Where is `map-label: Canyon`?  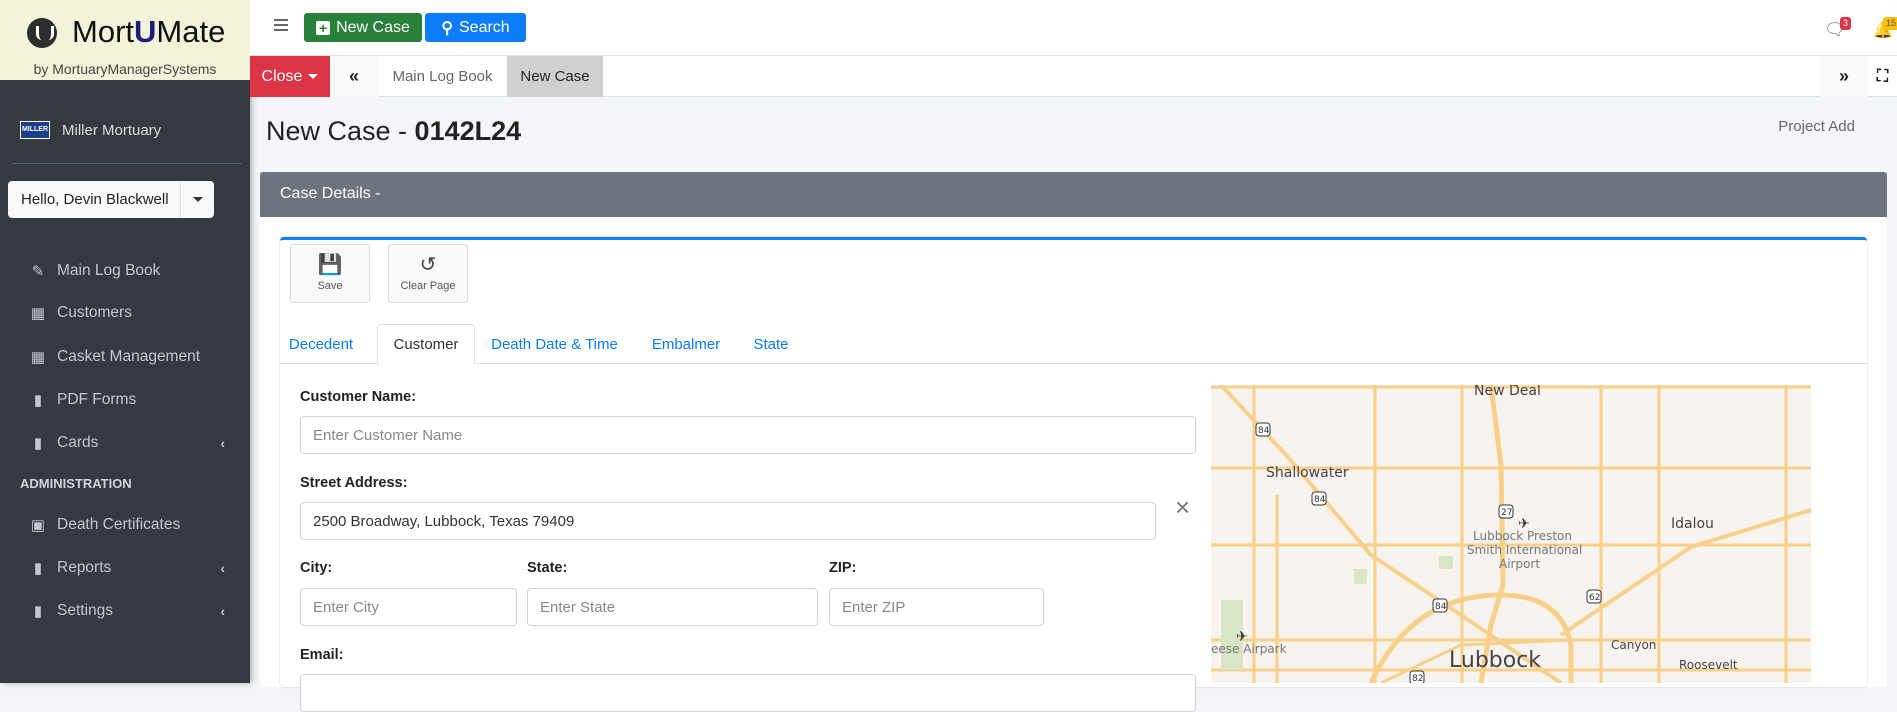 map-label: Canyon is located at coordinates (1633, 645).